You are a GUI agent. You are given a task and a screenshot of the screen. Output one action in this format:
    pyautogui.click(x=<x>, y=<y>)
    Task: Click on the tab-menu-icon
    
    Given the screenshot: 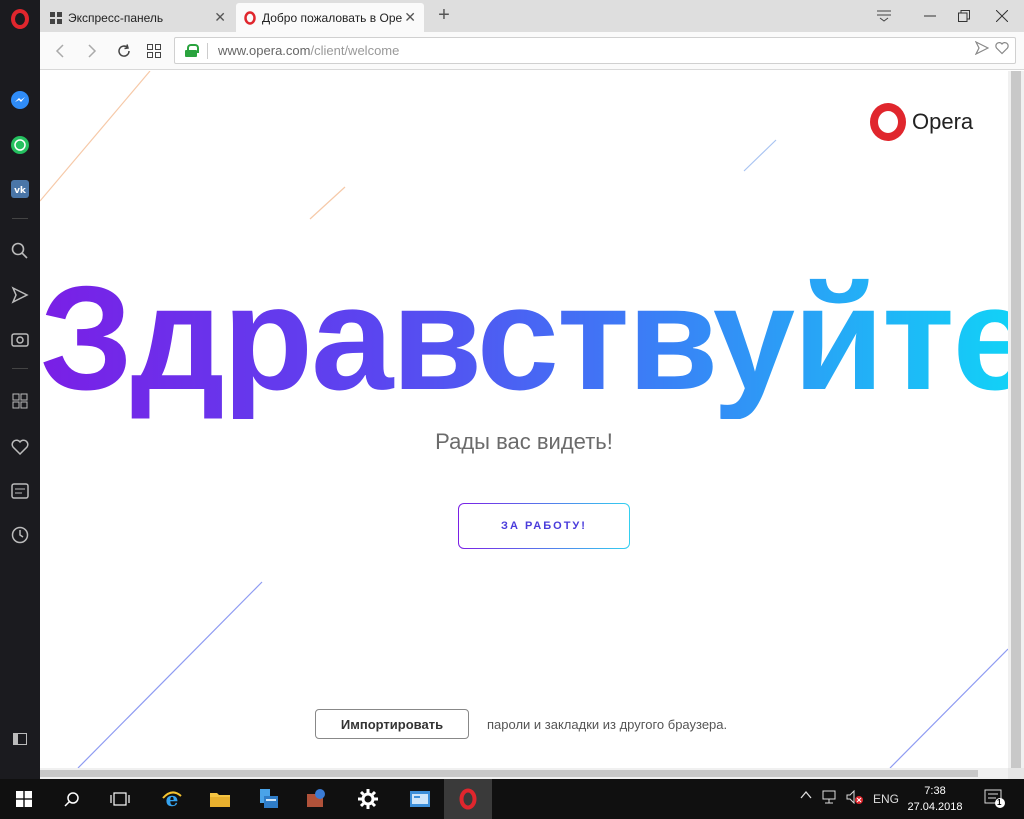 What is the action you would take?
    pyautogui.click(x=884, y=16)
    